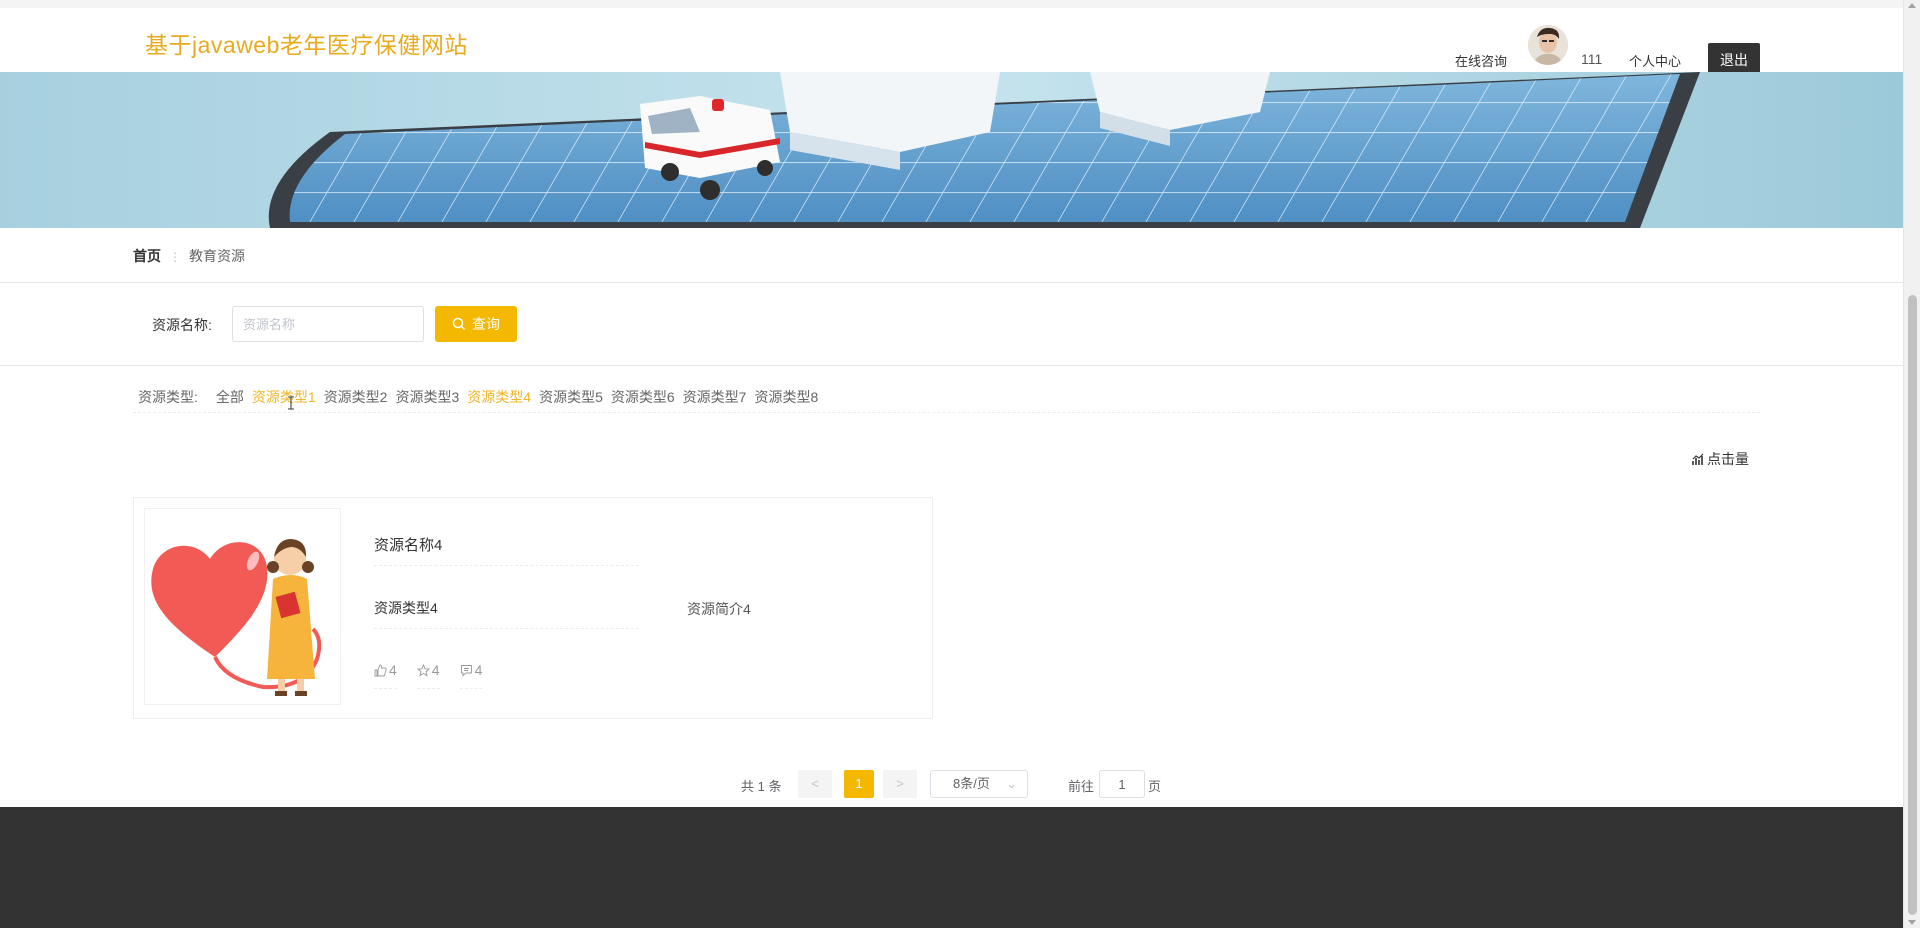 The height and width of the screenshot is (928, 1920). I want to click on search-label: 资源名称:, so click(182, 325).